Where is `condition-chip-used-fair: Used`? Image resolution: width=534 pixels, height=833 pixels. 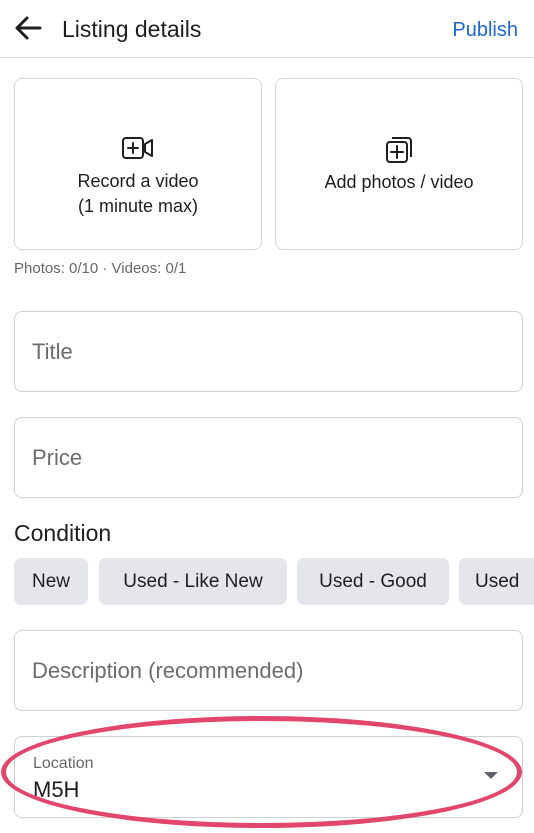
condition-chip-used-fair: Used is located at coordinates (496, 581).